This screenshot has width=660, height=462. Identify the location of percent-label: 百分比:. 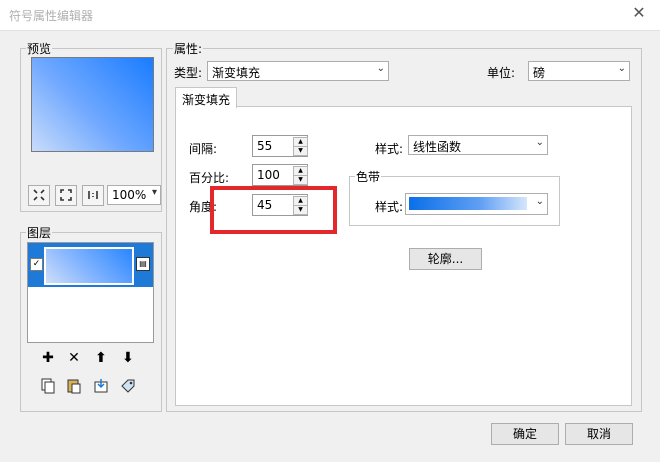
(209, 178).